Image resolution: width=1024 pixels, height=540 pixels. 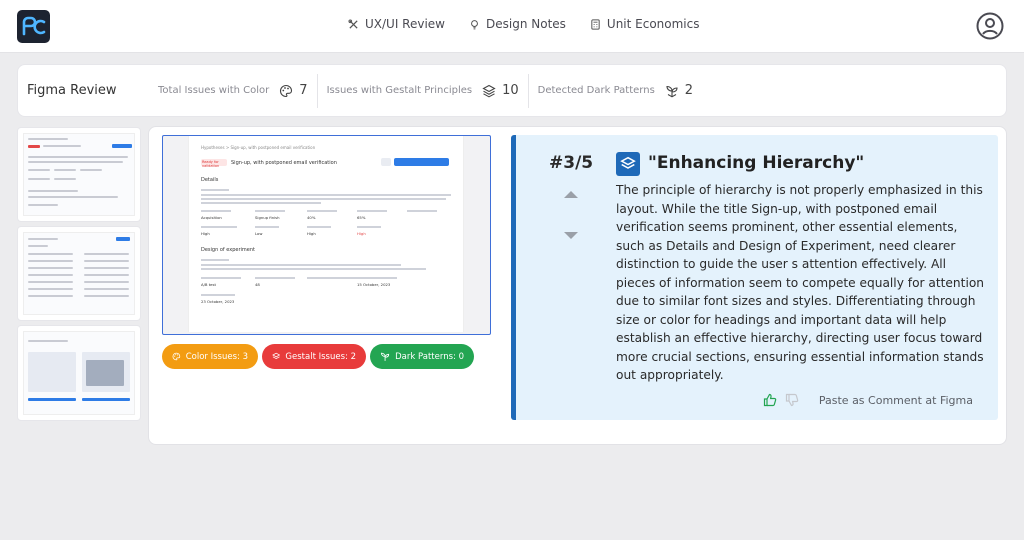 I want to click on preview-action-button, so click(x=421, y=162).